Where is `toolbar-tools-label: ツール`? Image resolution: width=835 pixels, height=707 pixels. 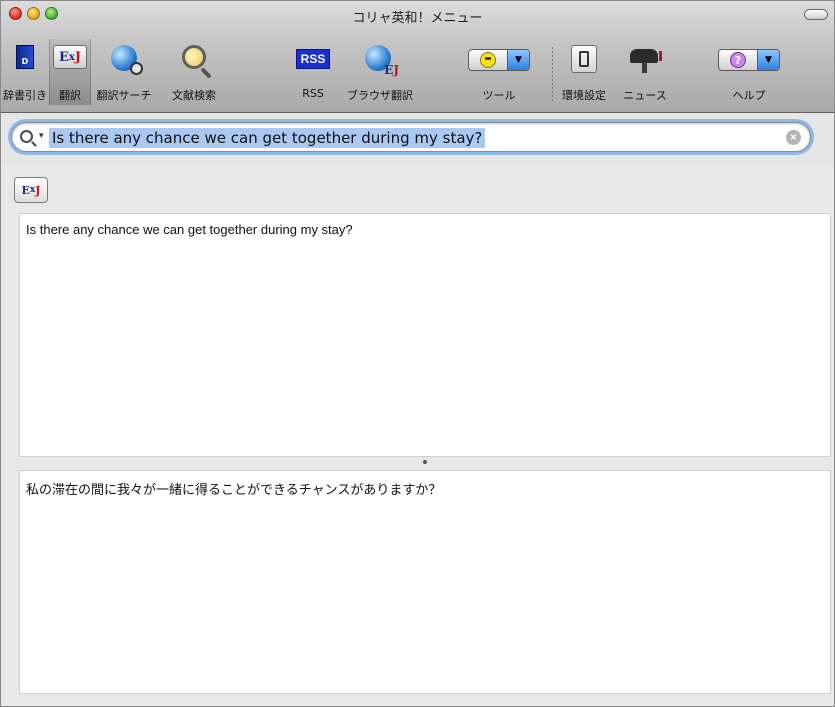
toolbar-tools-label: ツール is located at coordinates (499, 95).